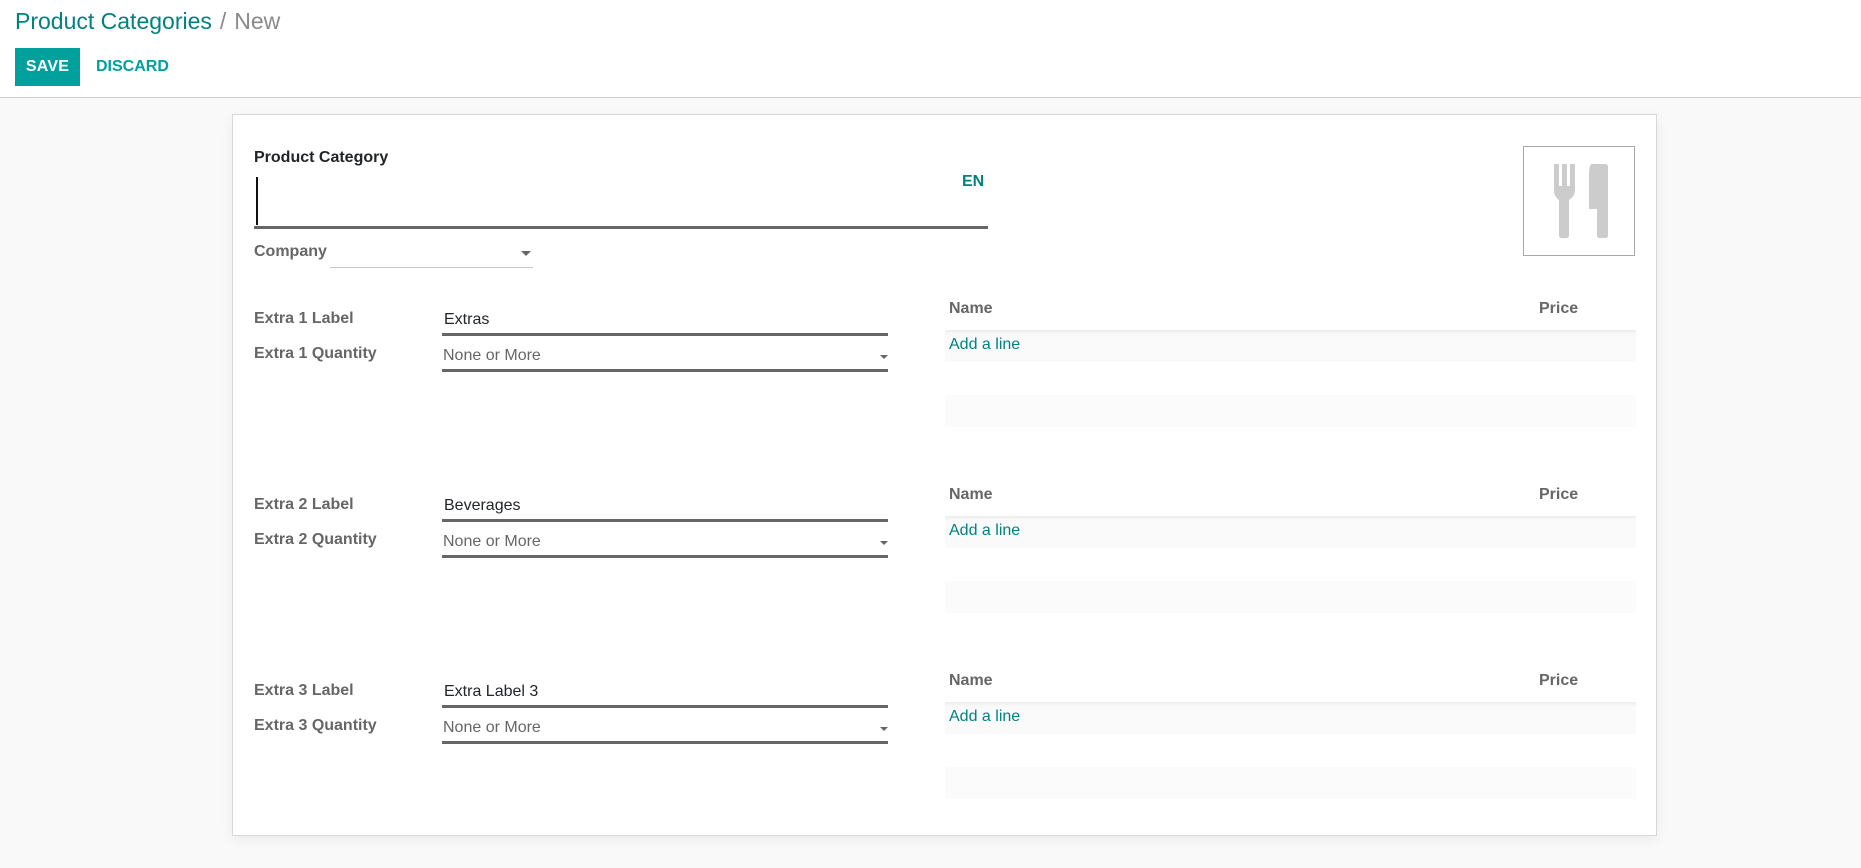 The image size is (1861, 868). I want to click on extra-1-lines-table: Name Price Add a line, so click(1290, 360).